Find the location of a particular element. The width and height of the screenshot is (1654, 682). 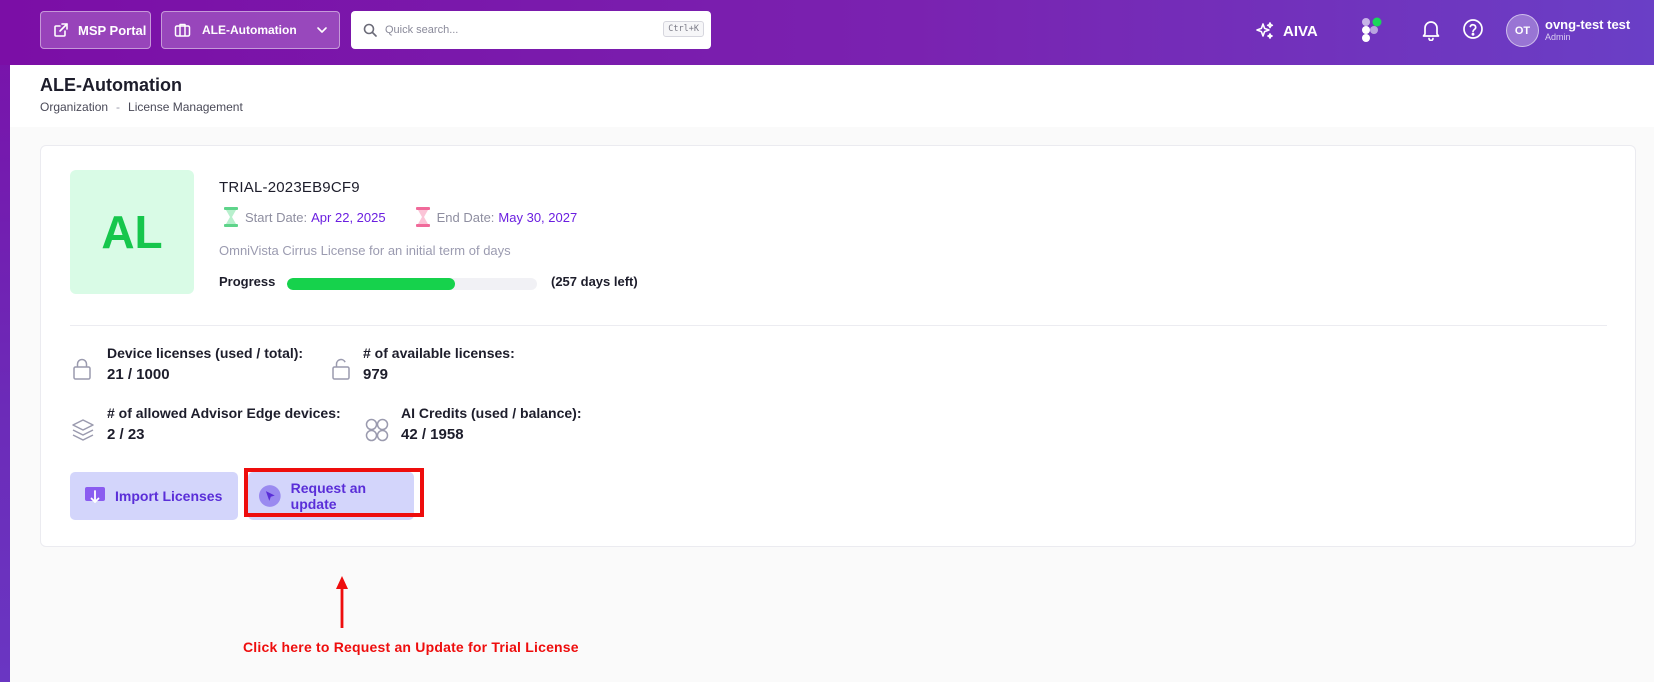

breadcrumb-organization: Organization is located at coordinates (74, 107).